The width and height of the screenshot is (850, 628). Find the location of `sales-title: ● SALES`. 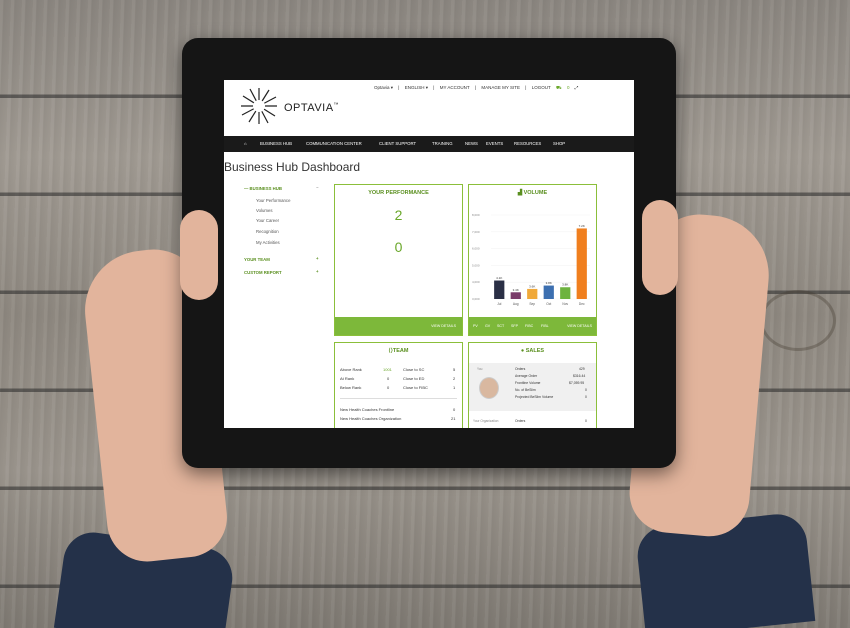

sales-title: ● SALES is located at coordinates (532, 351).